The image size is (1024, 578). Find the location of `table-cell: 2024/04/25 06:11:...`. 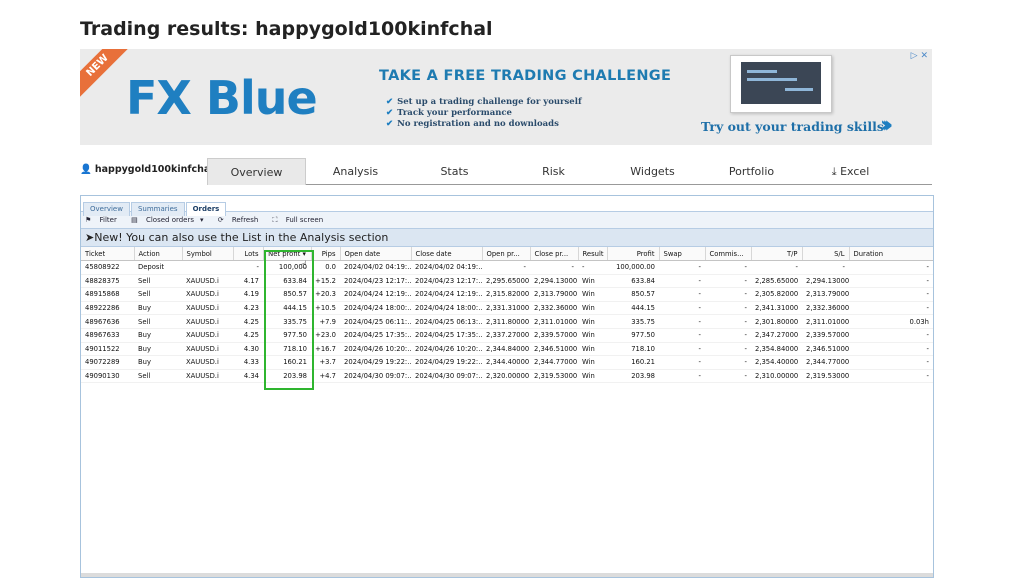

table-cell: 2024/04/25 06:11:... is located at coordinates (375, 321).